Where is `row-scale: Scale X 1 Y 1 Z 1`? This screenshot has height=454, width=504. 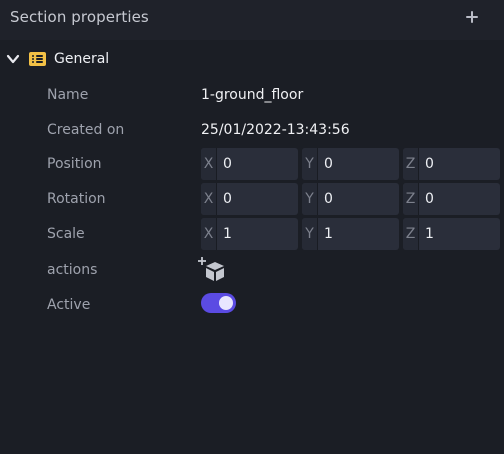 row-scale: Scale X 1 Y 1 Z 1 is located at coordinates (252, 233).